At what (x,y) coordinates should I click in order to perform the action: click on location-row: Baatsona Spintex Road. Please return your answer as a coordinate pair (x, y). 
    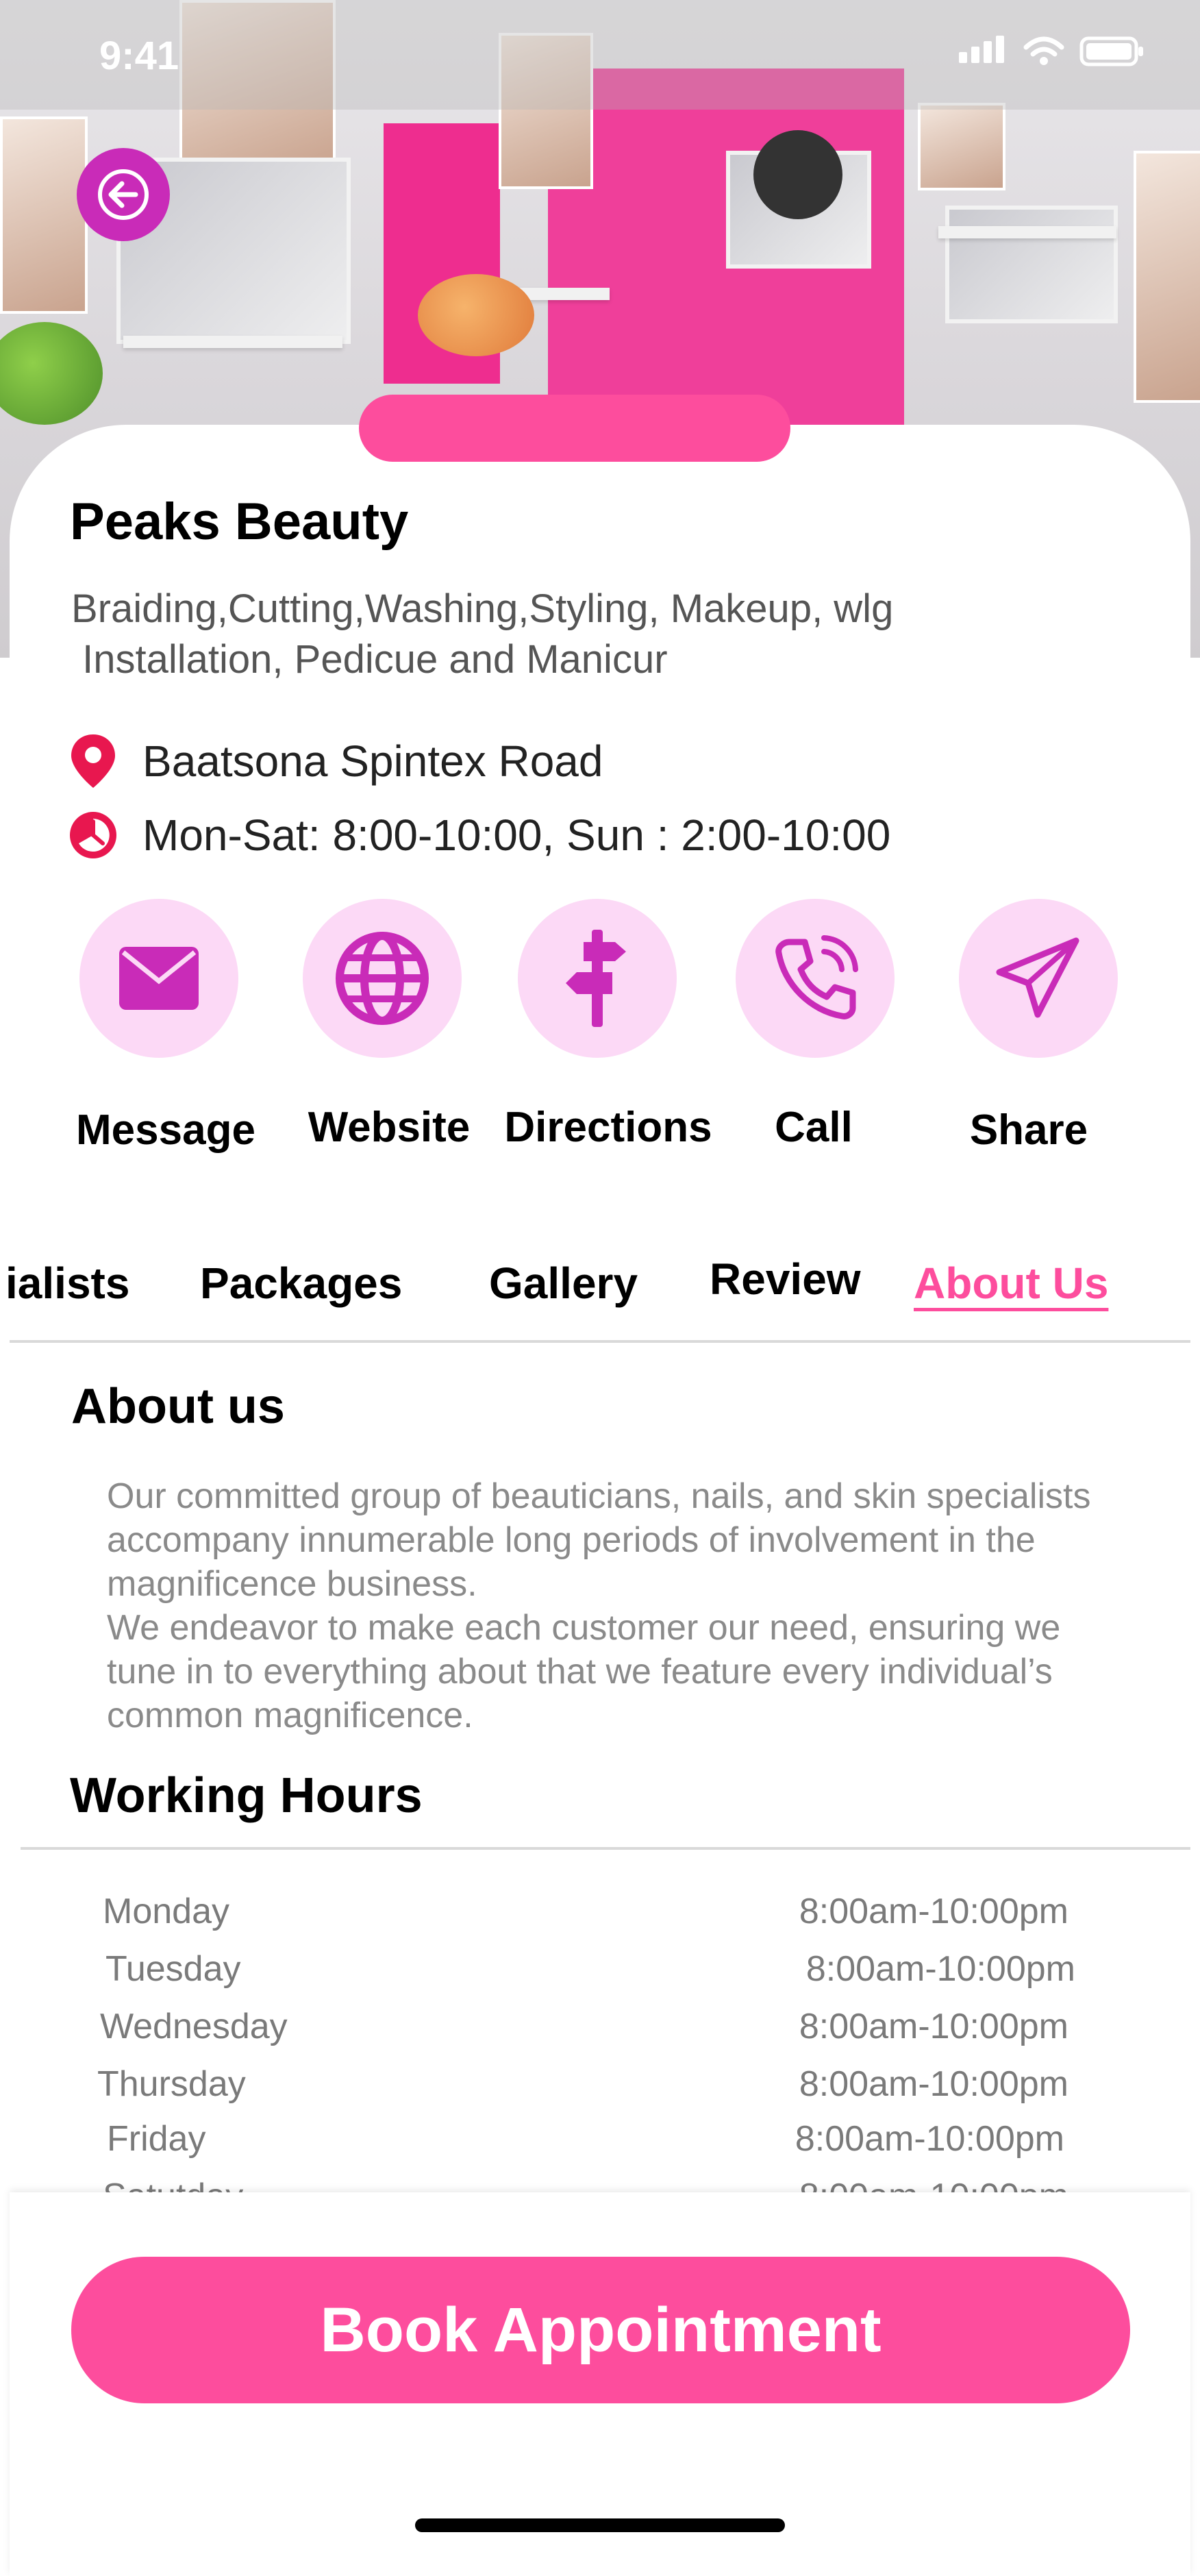
    Looking at the image, I should click on (335, 761).